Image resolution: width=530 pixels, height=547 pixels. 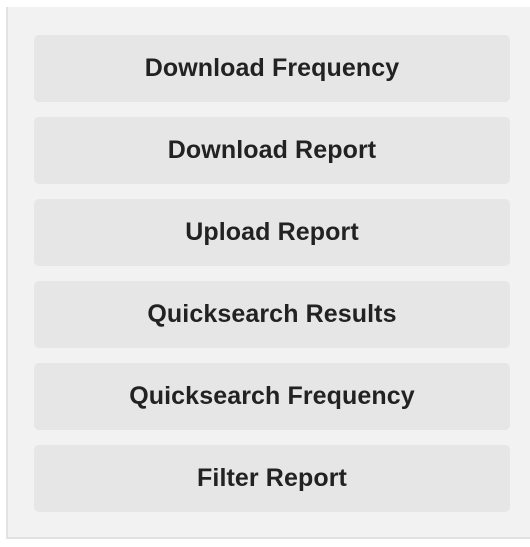 I want to click on filter-report-button: Filter Report, so click(x=272, y=478).